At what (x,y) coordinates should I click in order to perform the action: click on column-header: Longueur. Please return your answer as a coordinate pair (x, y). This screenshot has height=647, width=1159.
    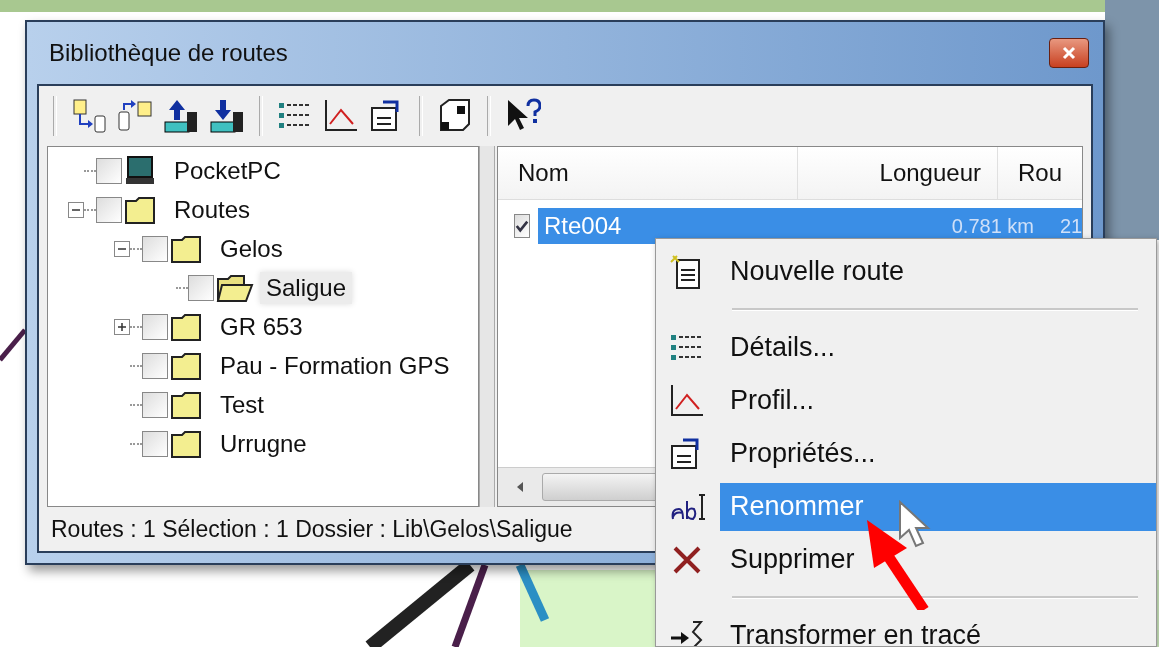
    Looking at the image, I should click on (898, 173).